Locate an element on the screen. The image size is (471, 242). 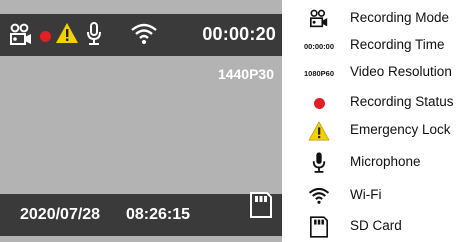
legend-item: Wi-Fi is located at coordinates (380, 196).